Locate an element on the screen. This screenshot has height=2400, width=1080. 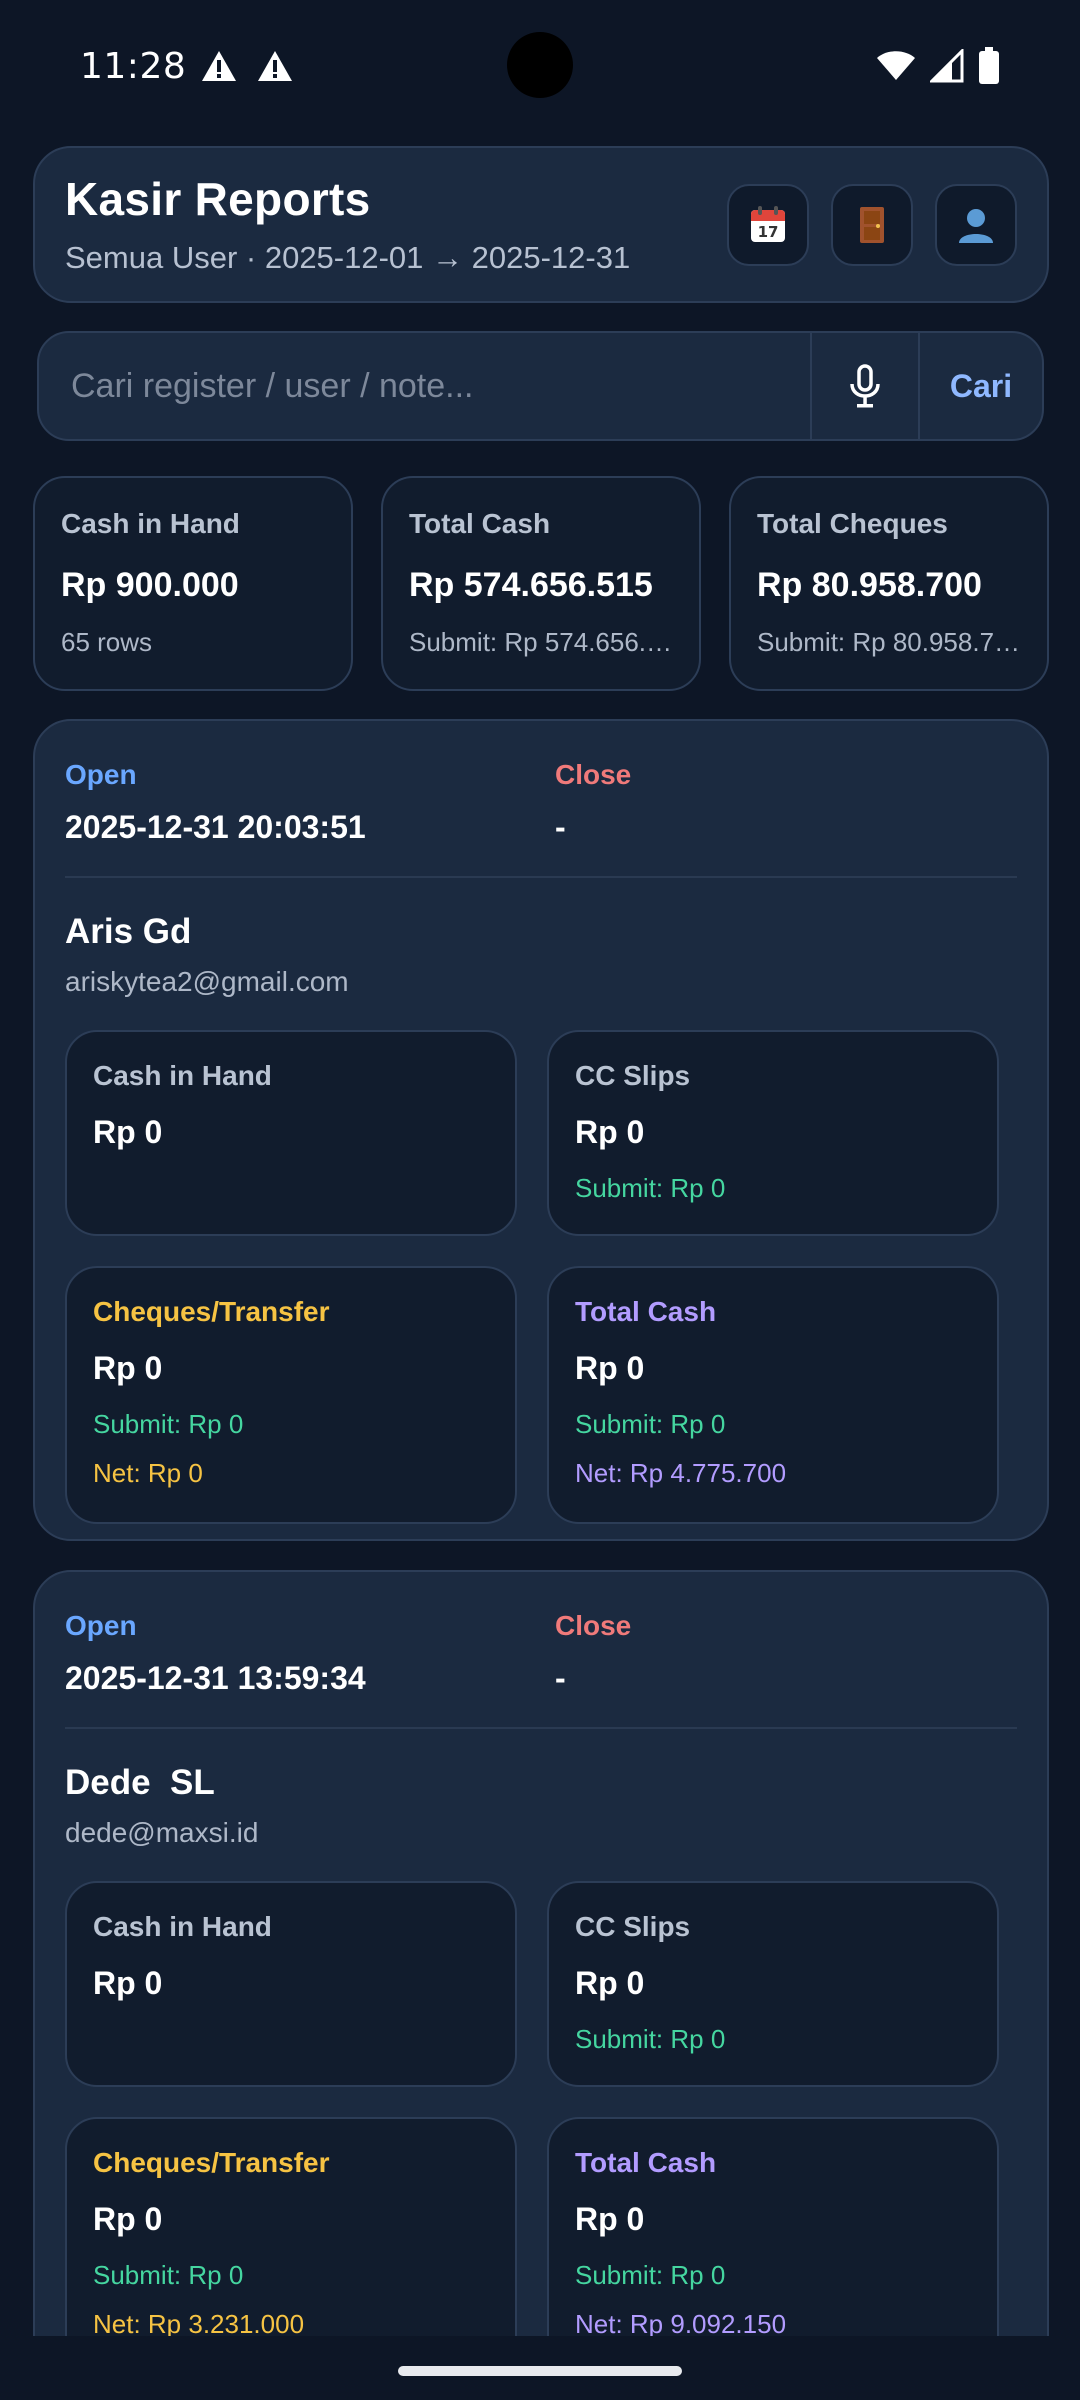
summary-label: Total Cash is located at coordinates (480, 523).